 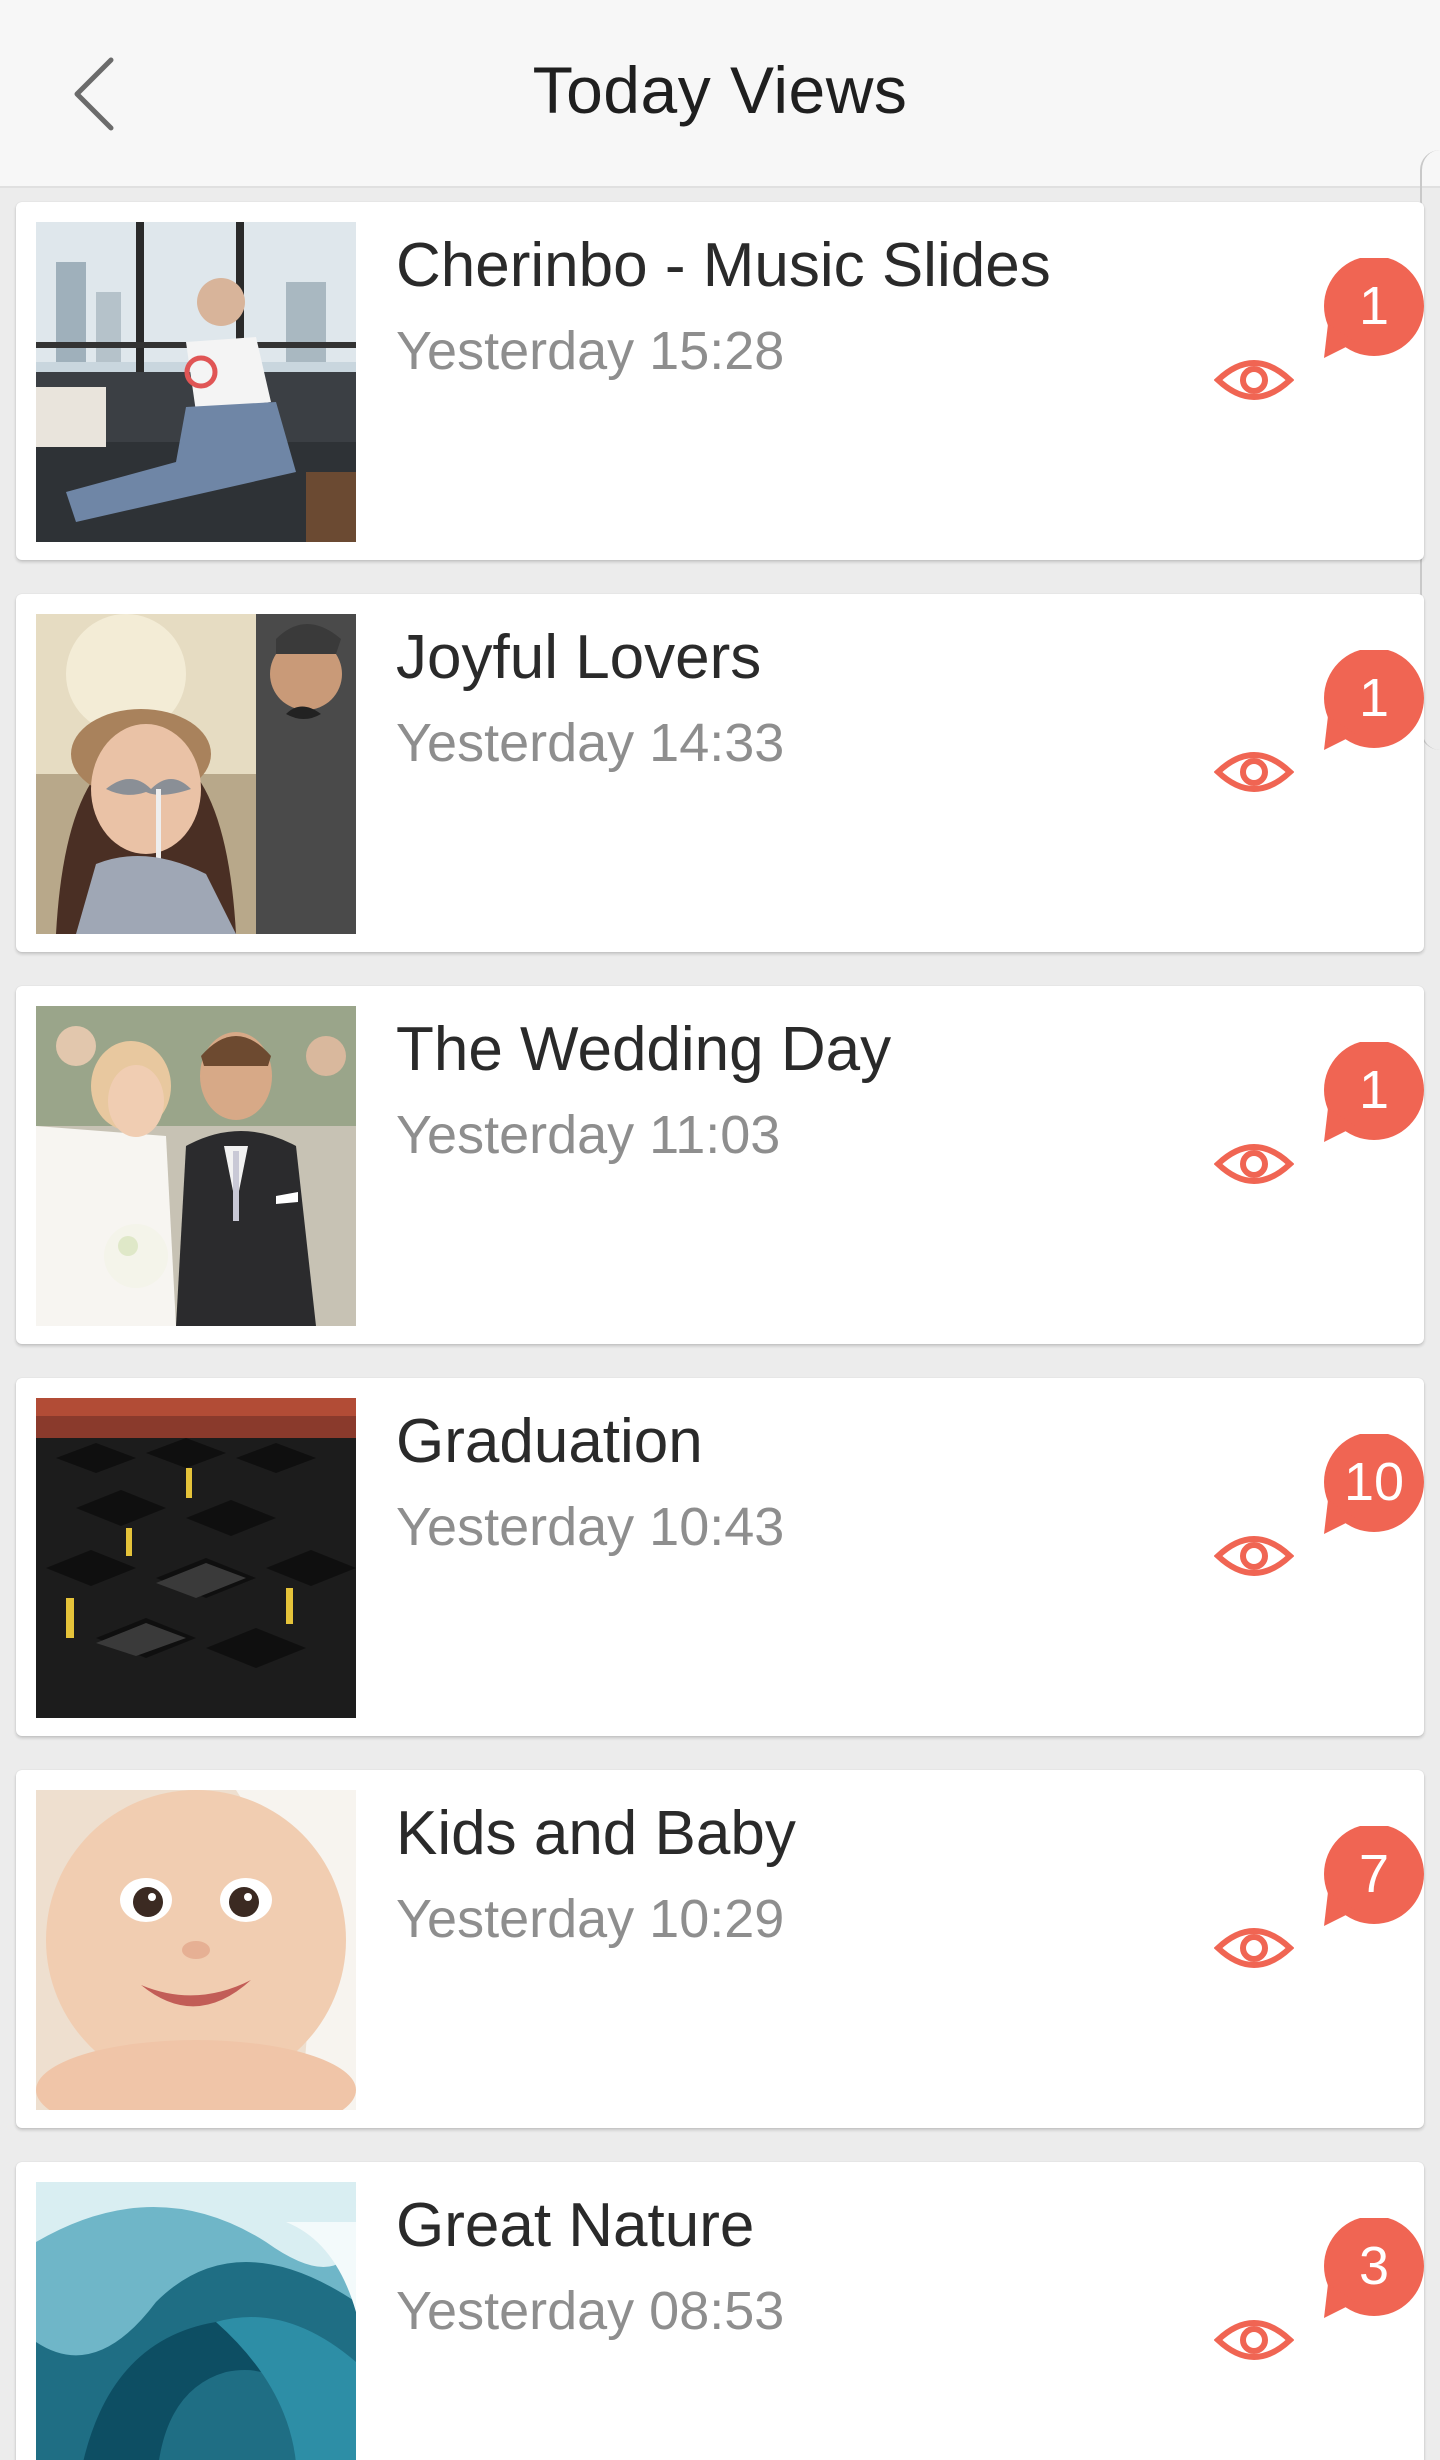 I want to click on page-title: Today Views, so click(x=720, y=90).